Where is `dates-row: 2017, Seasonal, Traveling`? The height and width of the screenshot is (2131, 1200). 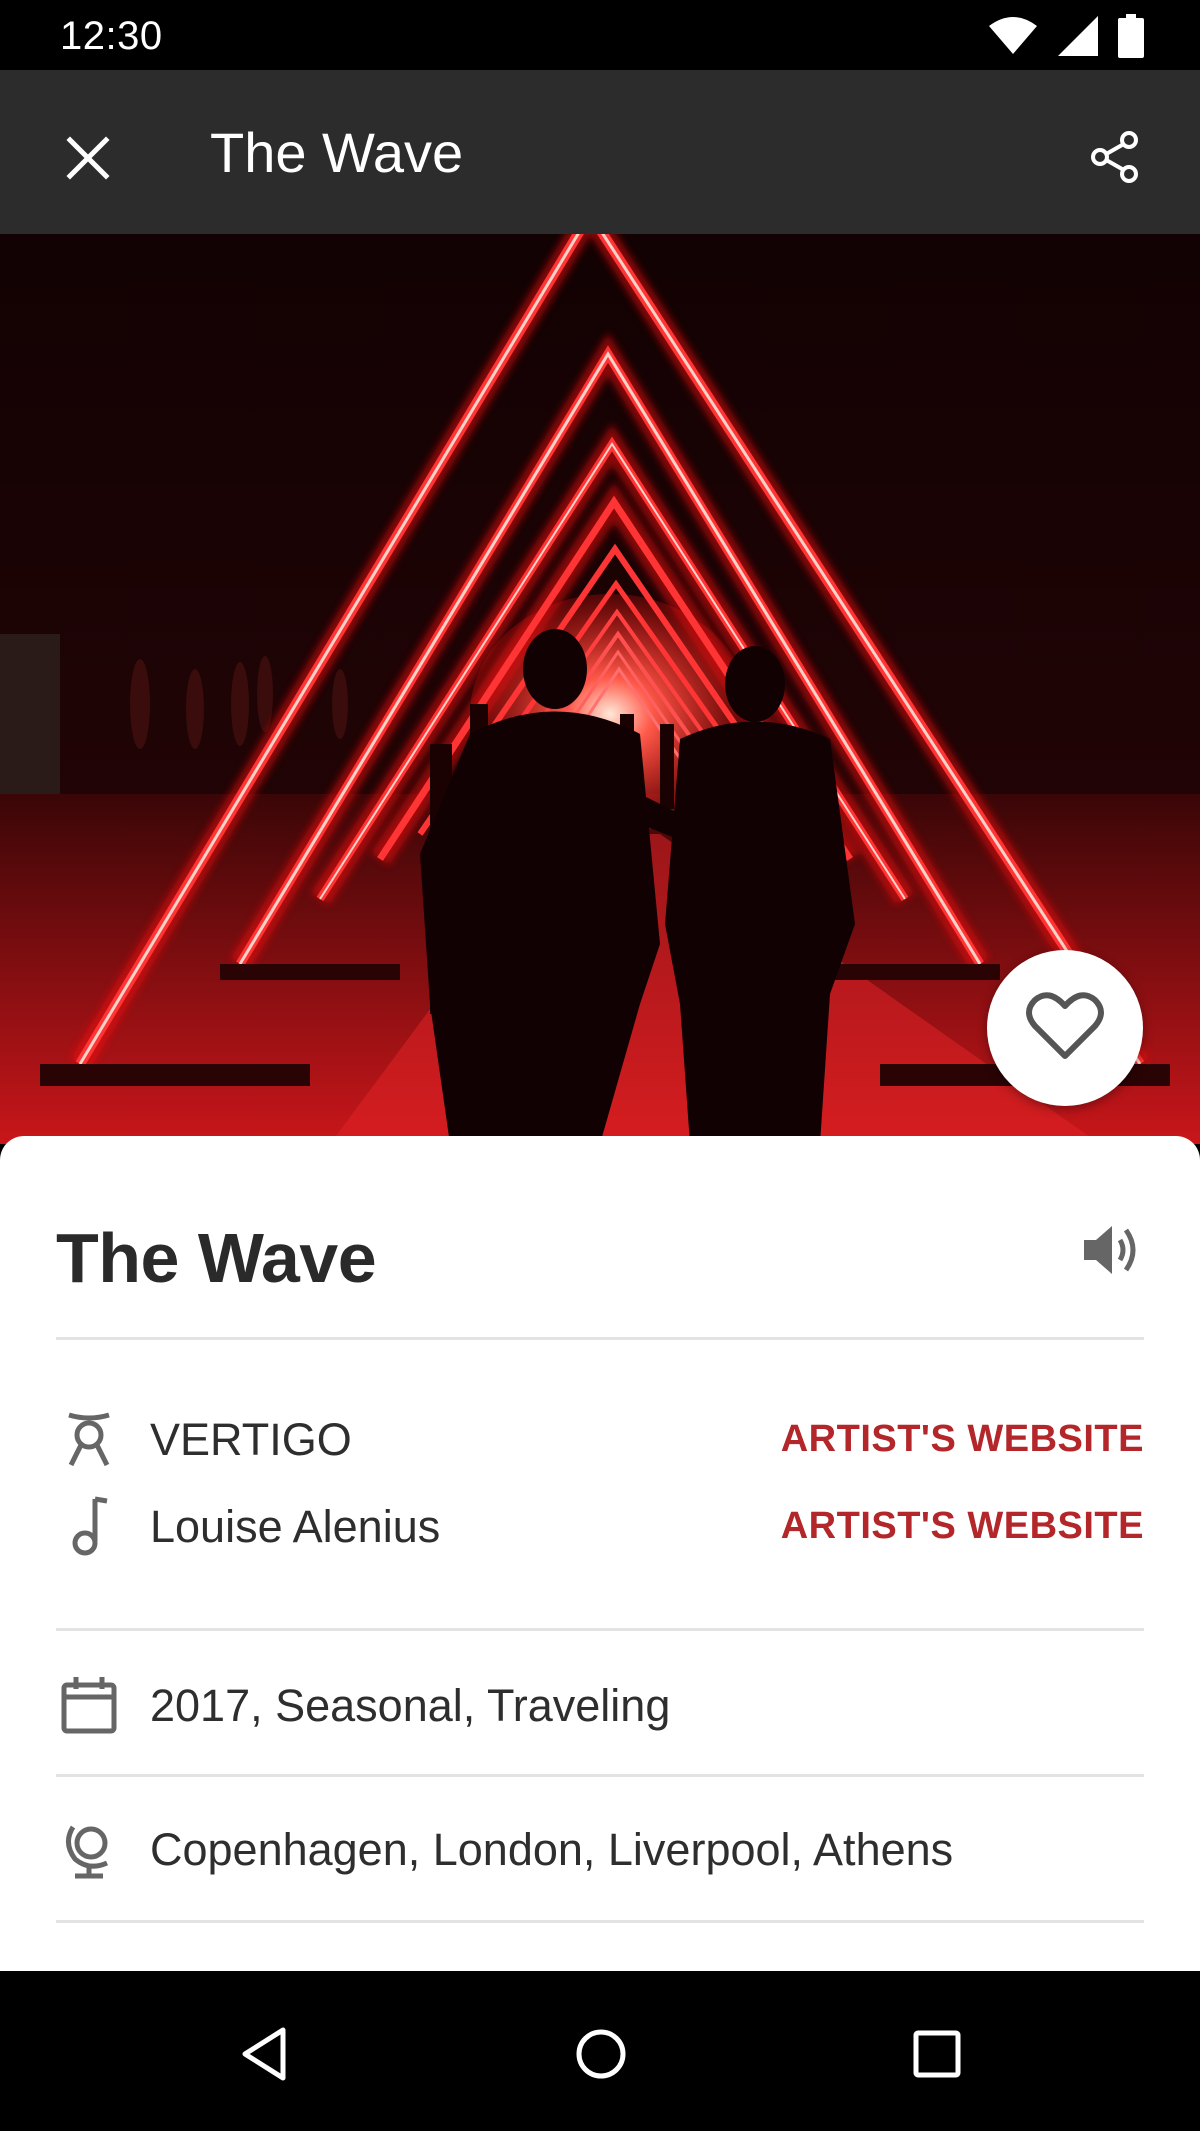
dates-row: 2017, Seasonal, Traveling is located at coordinates (600, 1705).